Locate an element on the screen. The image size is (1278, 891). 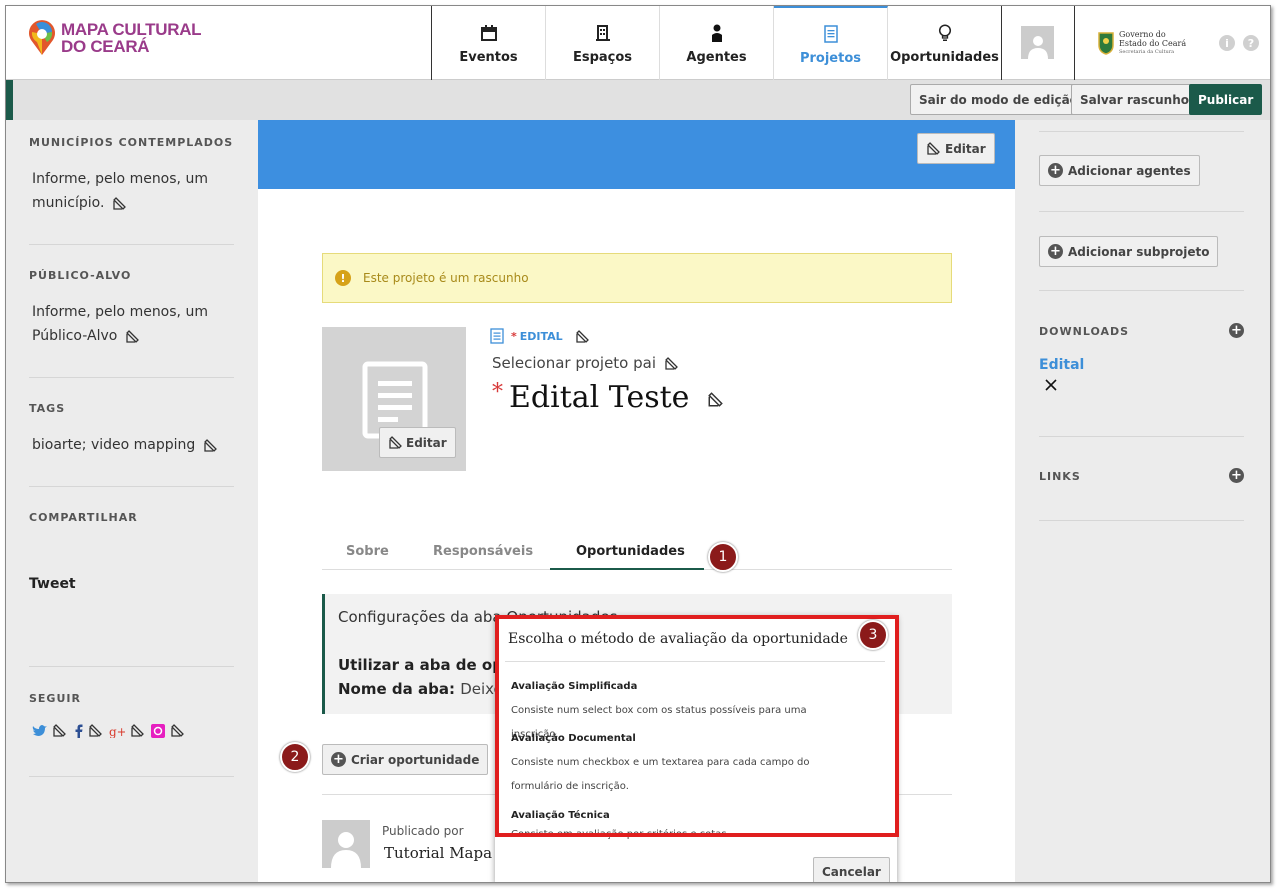
document-icon is located at coordinates (497, 336).